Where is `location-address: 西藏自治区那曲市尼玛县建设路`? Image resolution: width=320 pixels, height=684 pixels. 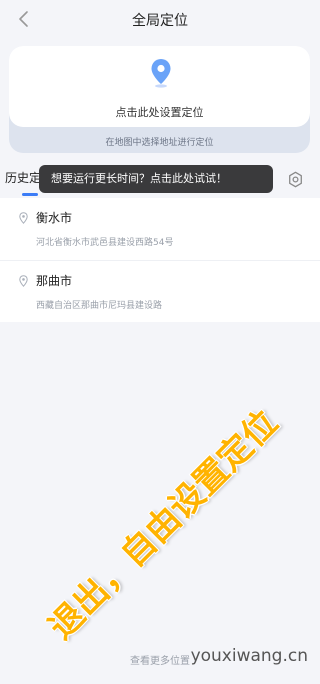 location-address: 西藏自治区那曲市尼玛县建设路 is located at coordinates (99, 306).